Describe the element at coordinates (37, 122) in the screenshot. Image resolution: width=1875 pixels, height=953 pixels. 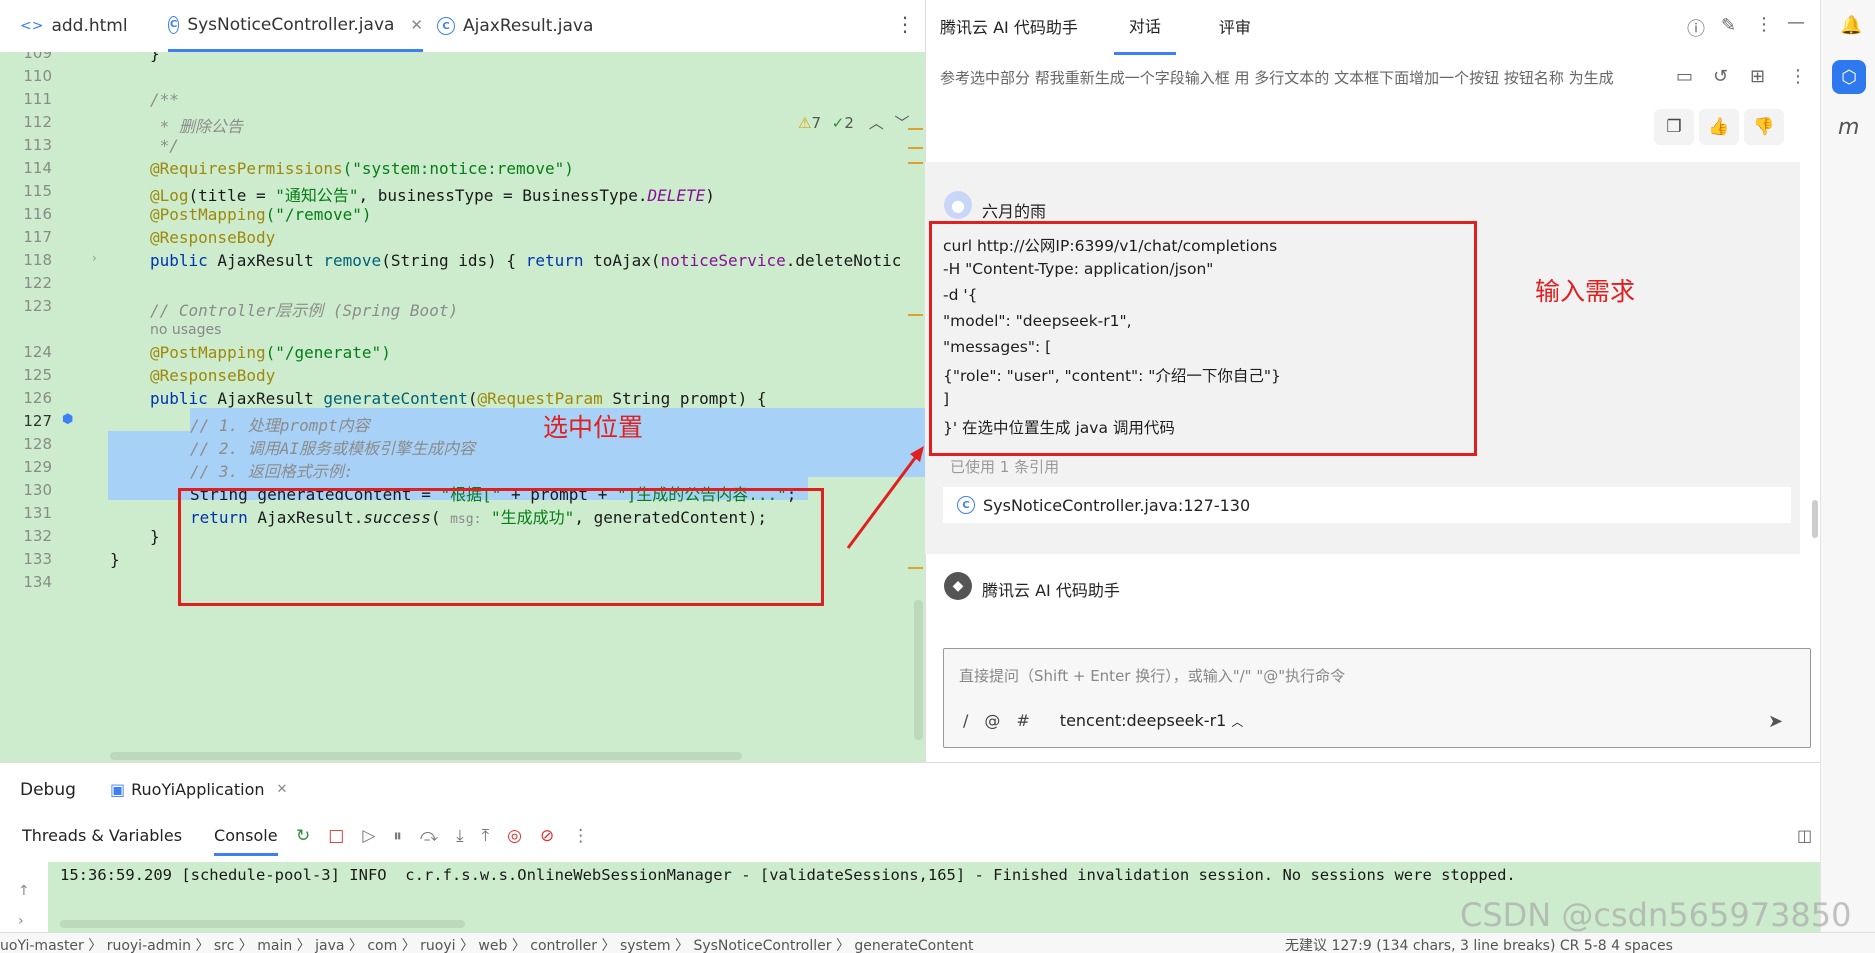
I see `line-number: 112` at that location.